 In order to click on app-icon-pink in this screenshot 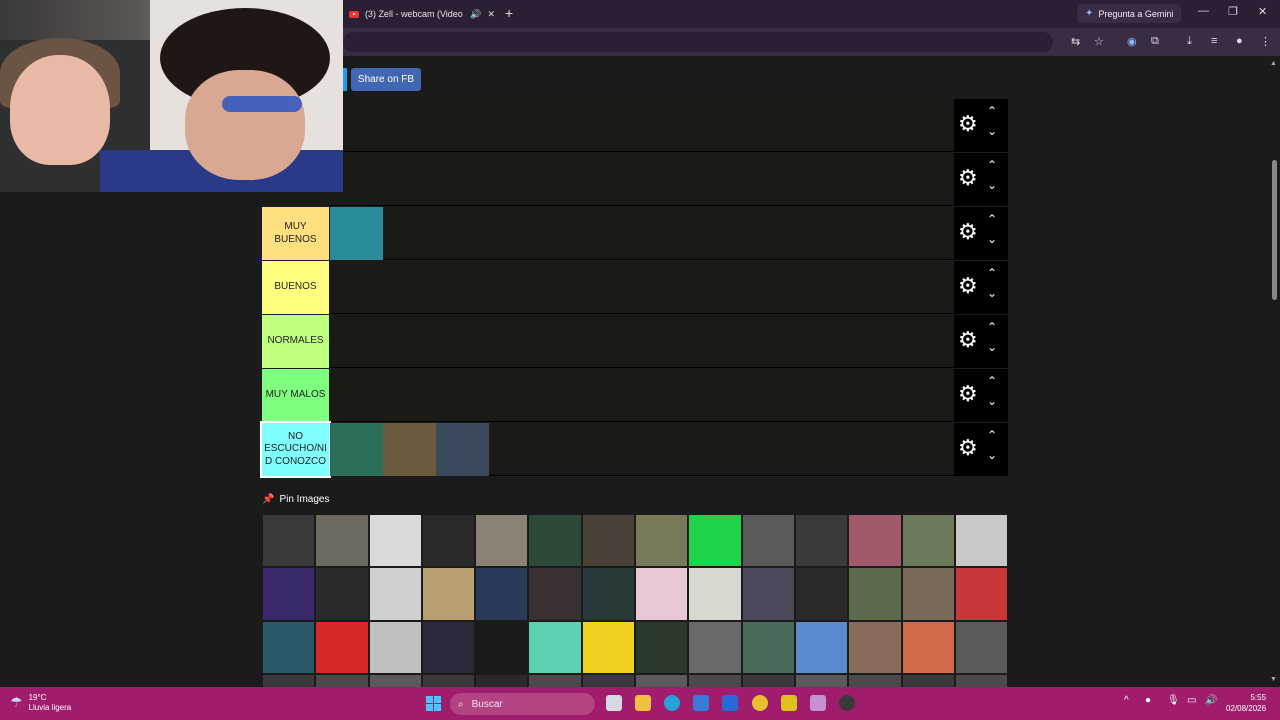, I will do `click(818, 703)`.